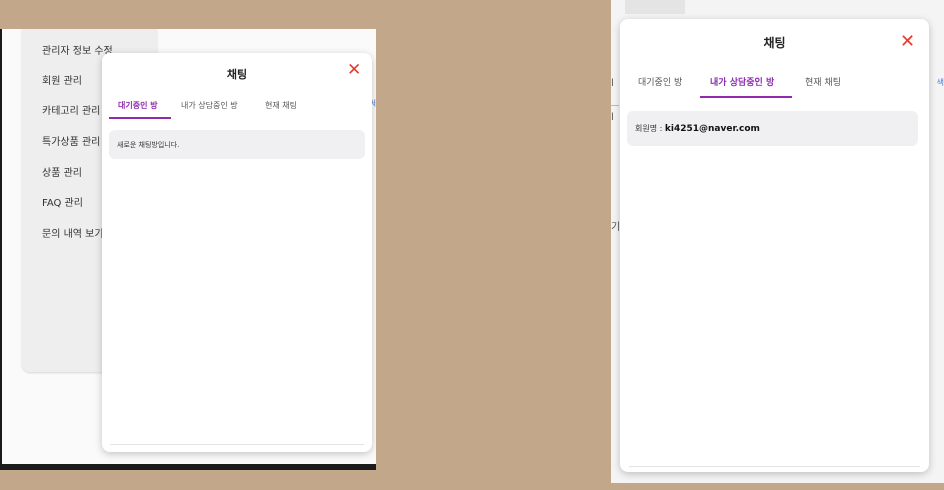 The image size is (944, 490). Describe the element at coordinates (188, 467) in the screenshot. I see `window-bottom-bar` at that location.